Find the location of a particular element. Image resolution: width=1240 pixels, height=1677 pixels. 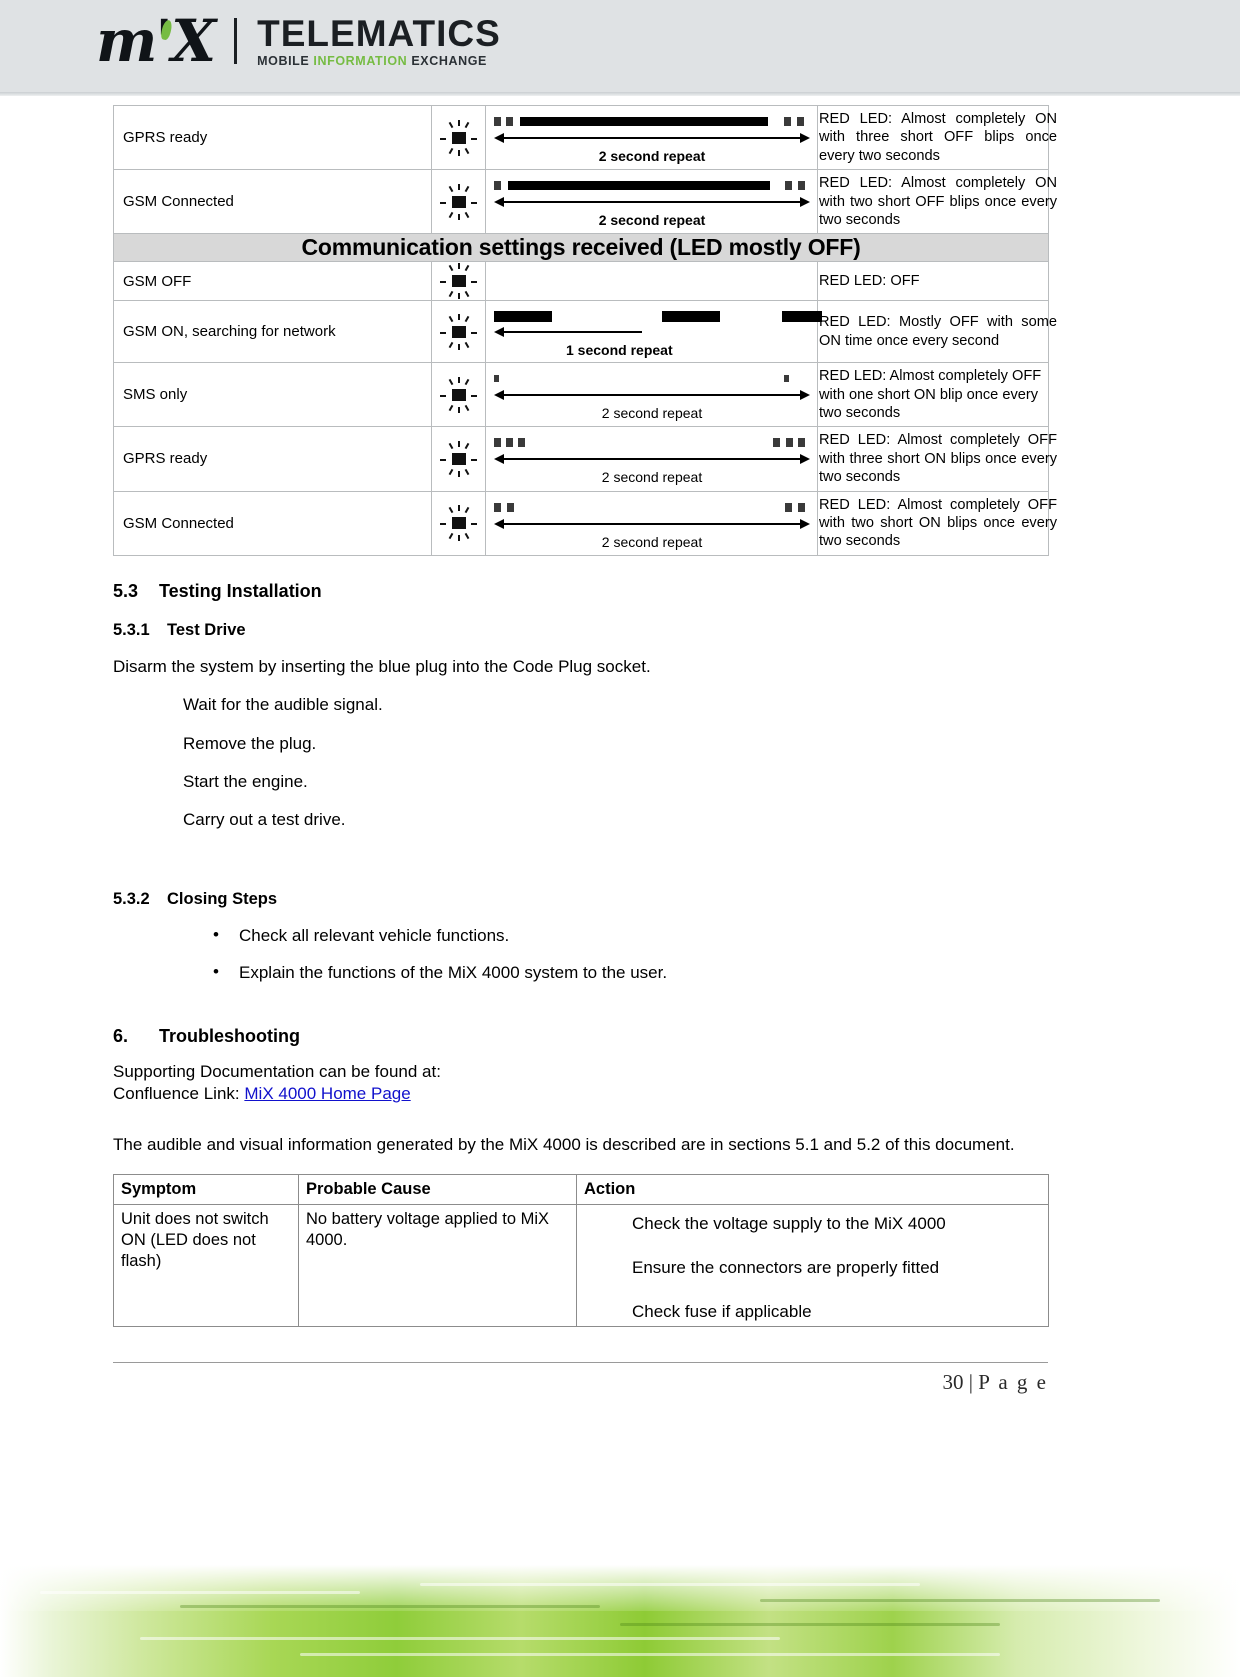

list-item: Check all relevant vehicle functions. is located at coordinates (630, 935).